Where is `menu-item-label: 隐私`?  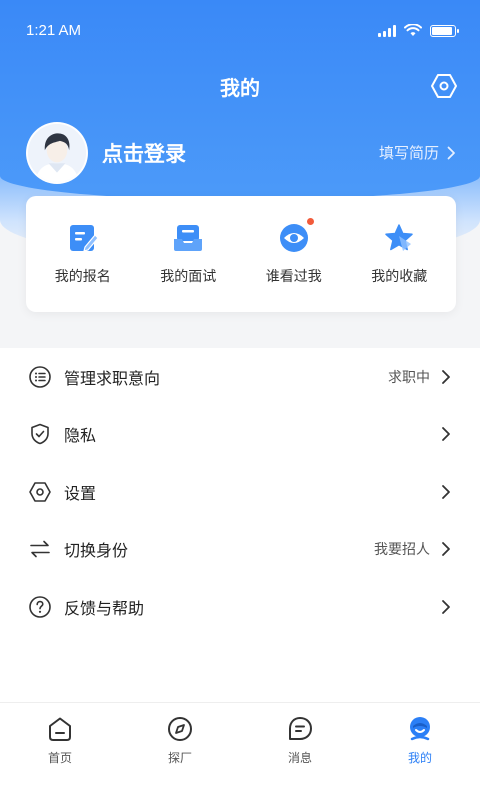
menu-item-label: 隐私 is located at coordinates (80, 436).